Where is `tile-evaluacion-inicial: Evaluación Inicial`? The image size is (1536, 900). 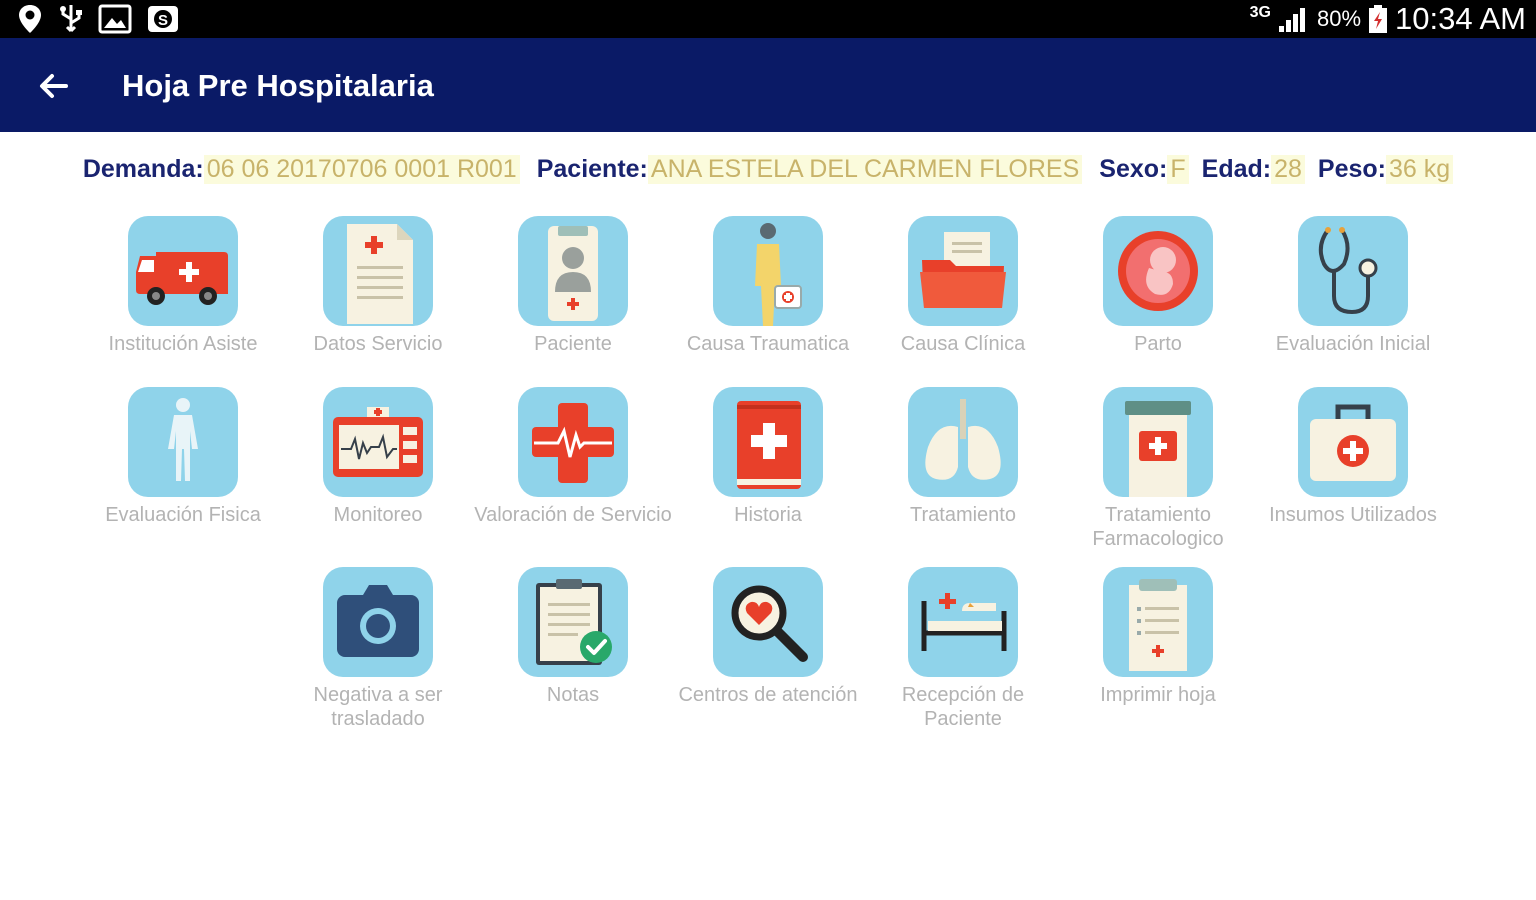 tile-evaluacion-inicial: Evaluación Inicial is located at coordinates (1353, 286).